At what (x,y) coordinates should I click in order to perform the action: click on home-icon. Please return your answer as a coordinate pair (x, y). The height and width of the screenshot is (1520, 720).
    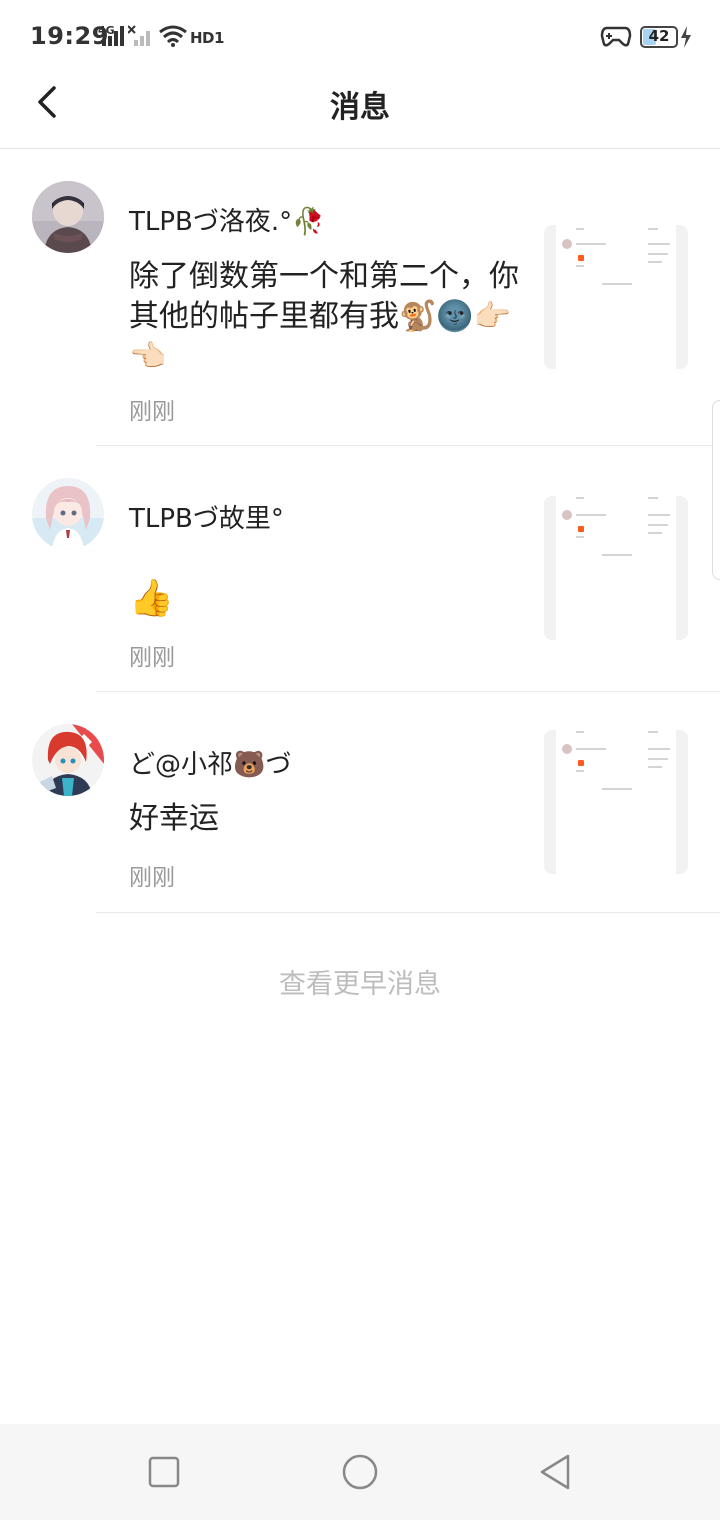
    Looking at the image, I should click on (360, 1472).